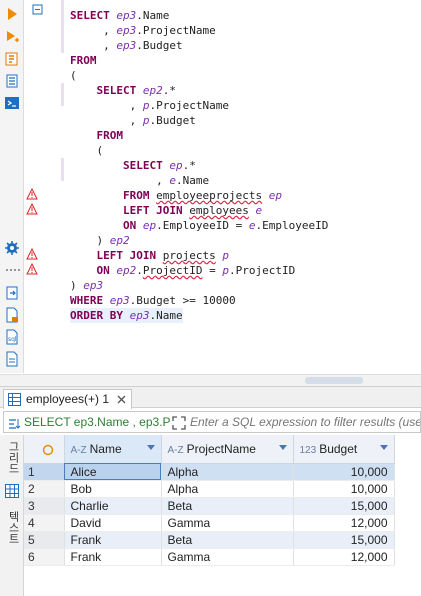 The height and width of the screenshot is (596, 421). I want to click on code-line: ON ep.EmployeeID = e.EmployeeID, so click(225, 225).